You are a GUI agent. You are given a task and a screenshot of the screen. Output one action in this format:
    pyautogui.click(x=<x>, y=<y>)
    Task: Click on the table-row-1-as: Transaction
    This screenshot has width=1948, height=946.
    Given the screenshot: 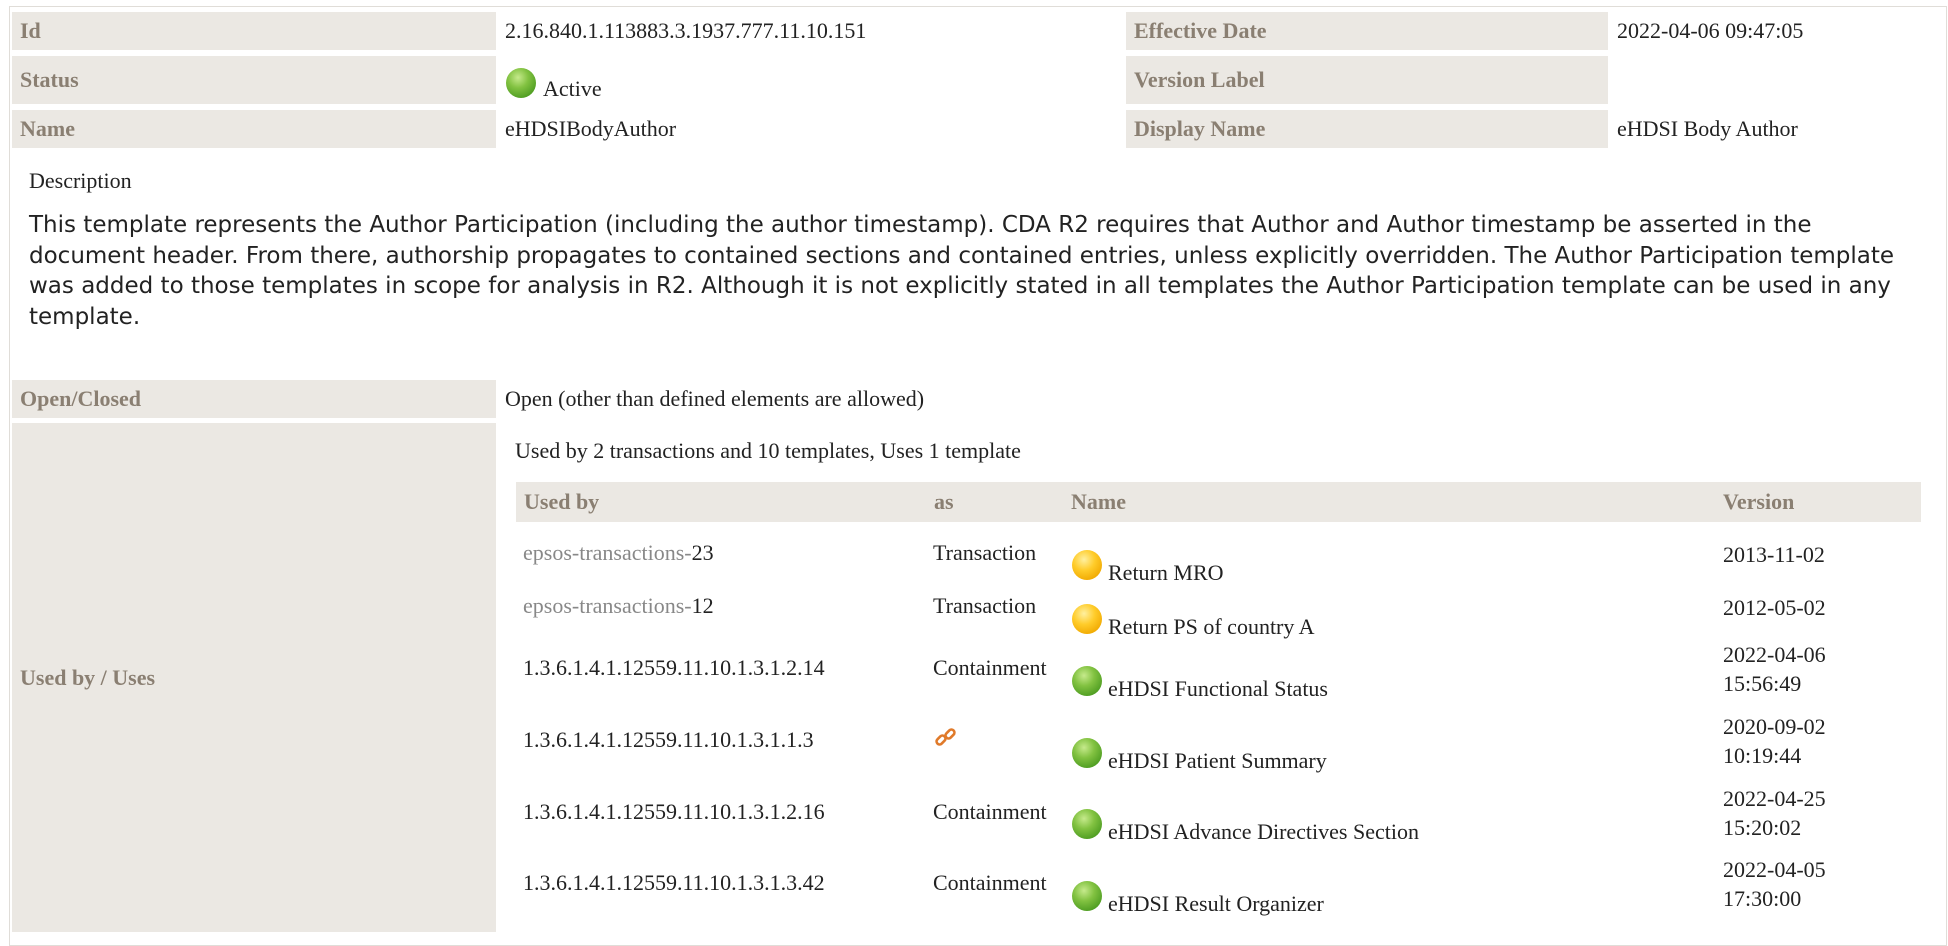 What is the action you would take?
    pyautogui.click(x=985, y=552)
    